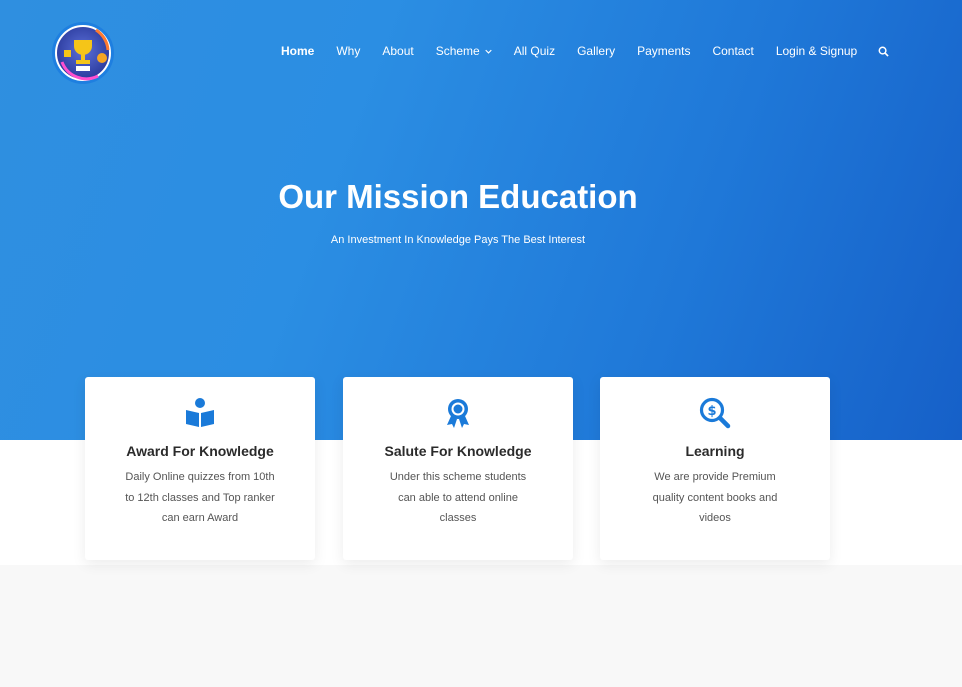  Describe the element at coordinates (297, 51) in the screenshot. I see `nav-home: Home` at that location.